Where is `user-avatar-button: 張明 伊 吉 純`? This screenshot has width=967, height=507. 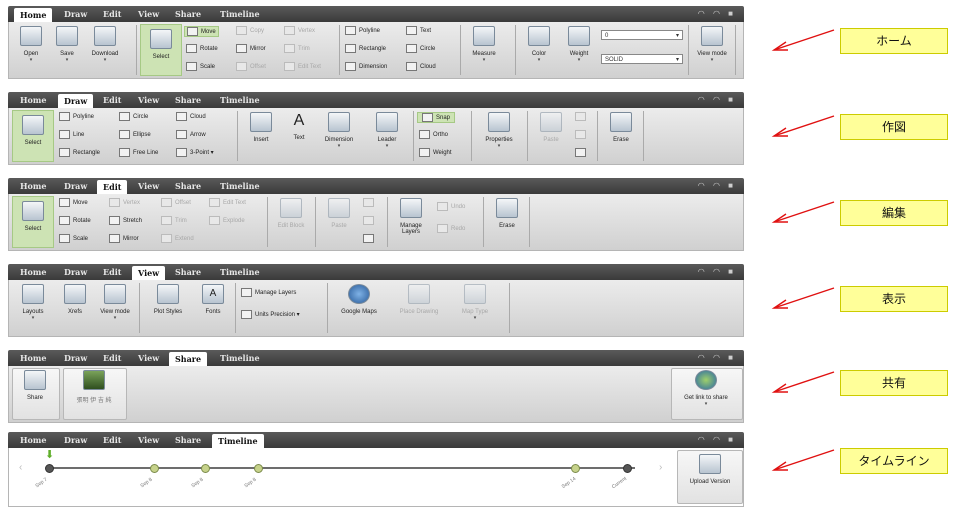
user-avatar-button: 張明 伊 吉 純 is located at coordinates (94, 387).